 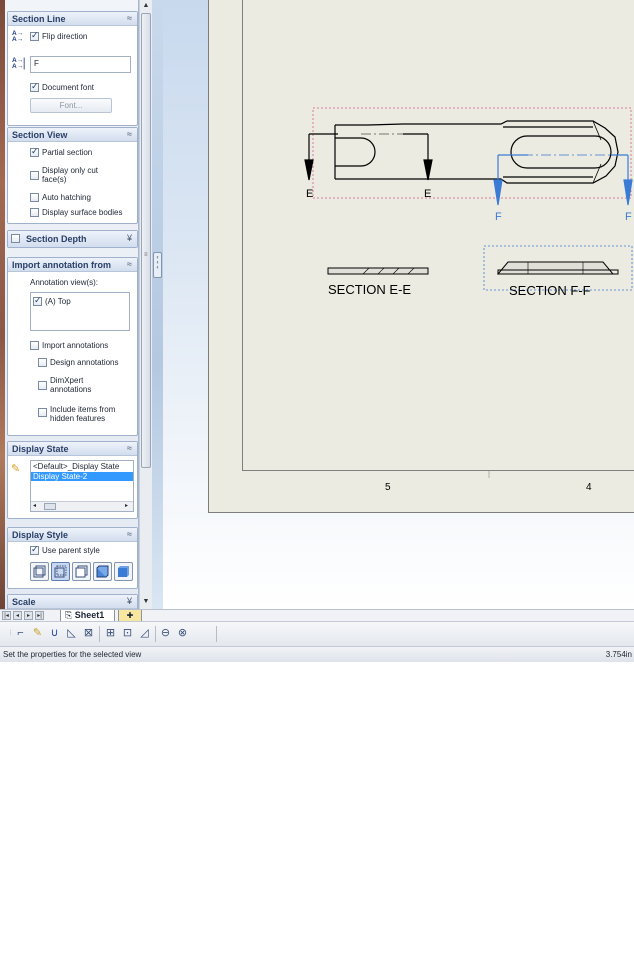 What do you see at coordinates (65, 36) in the screenshot?
I see `flip-direction-label: Flip direction` at bounding box center [65, 36].